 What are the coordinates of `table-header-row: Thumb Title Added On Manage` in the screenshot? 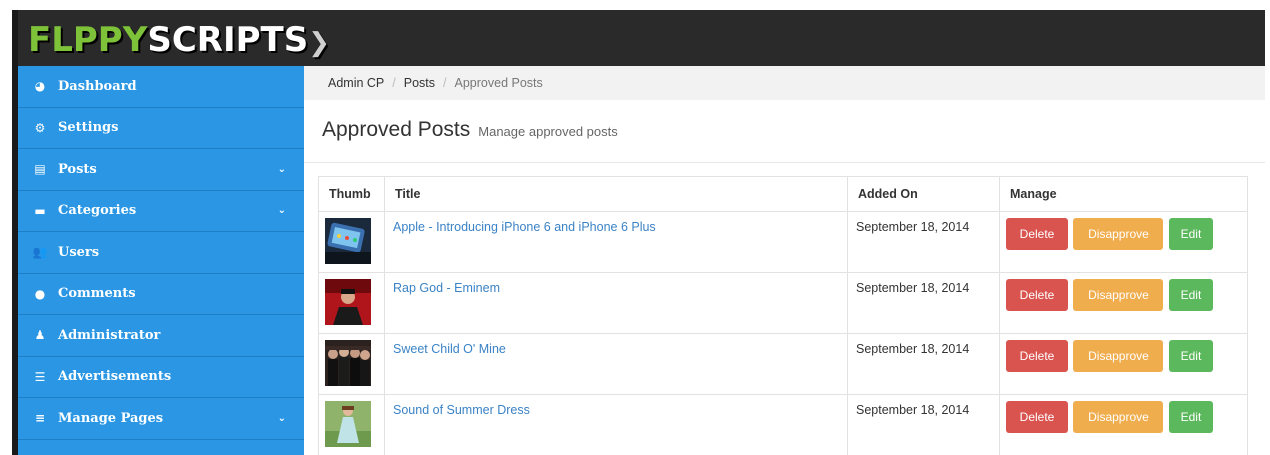 It's located at (783, 194).